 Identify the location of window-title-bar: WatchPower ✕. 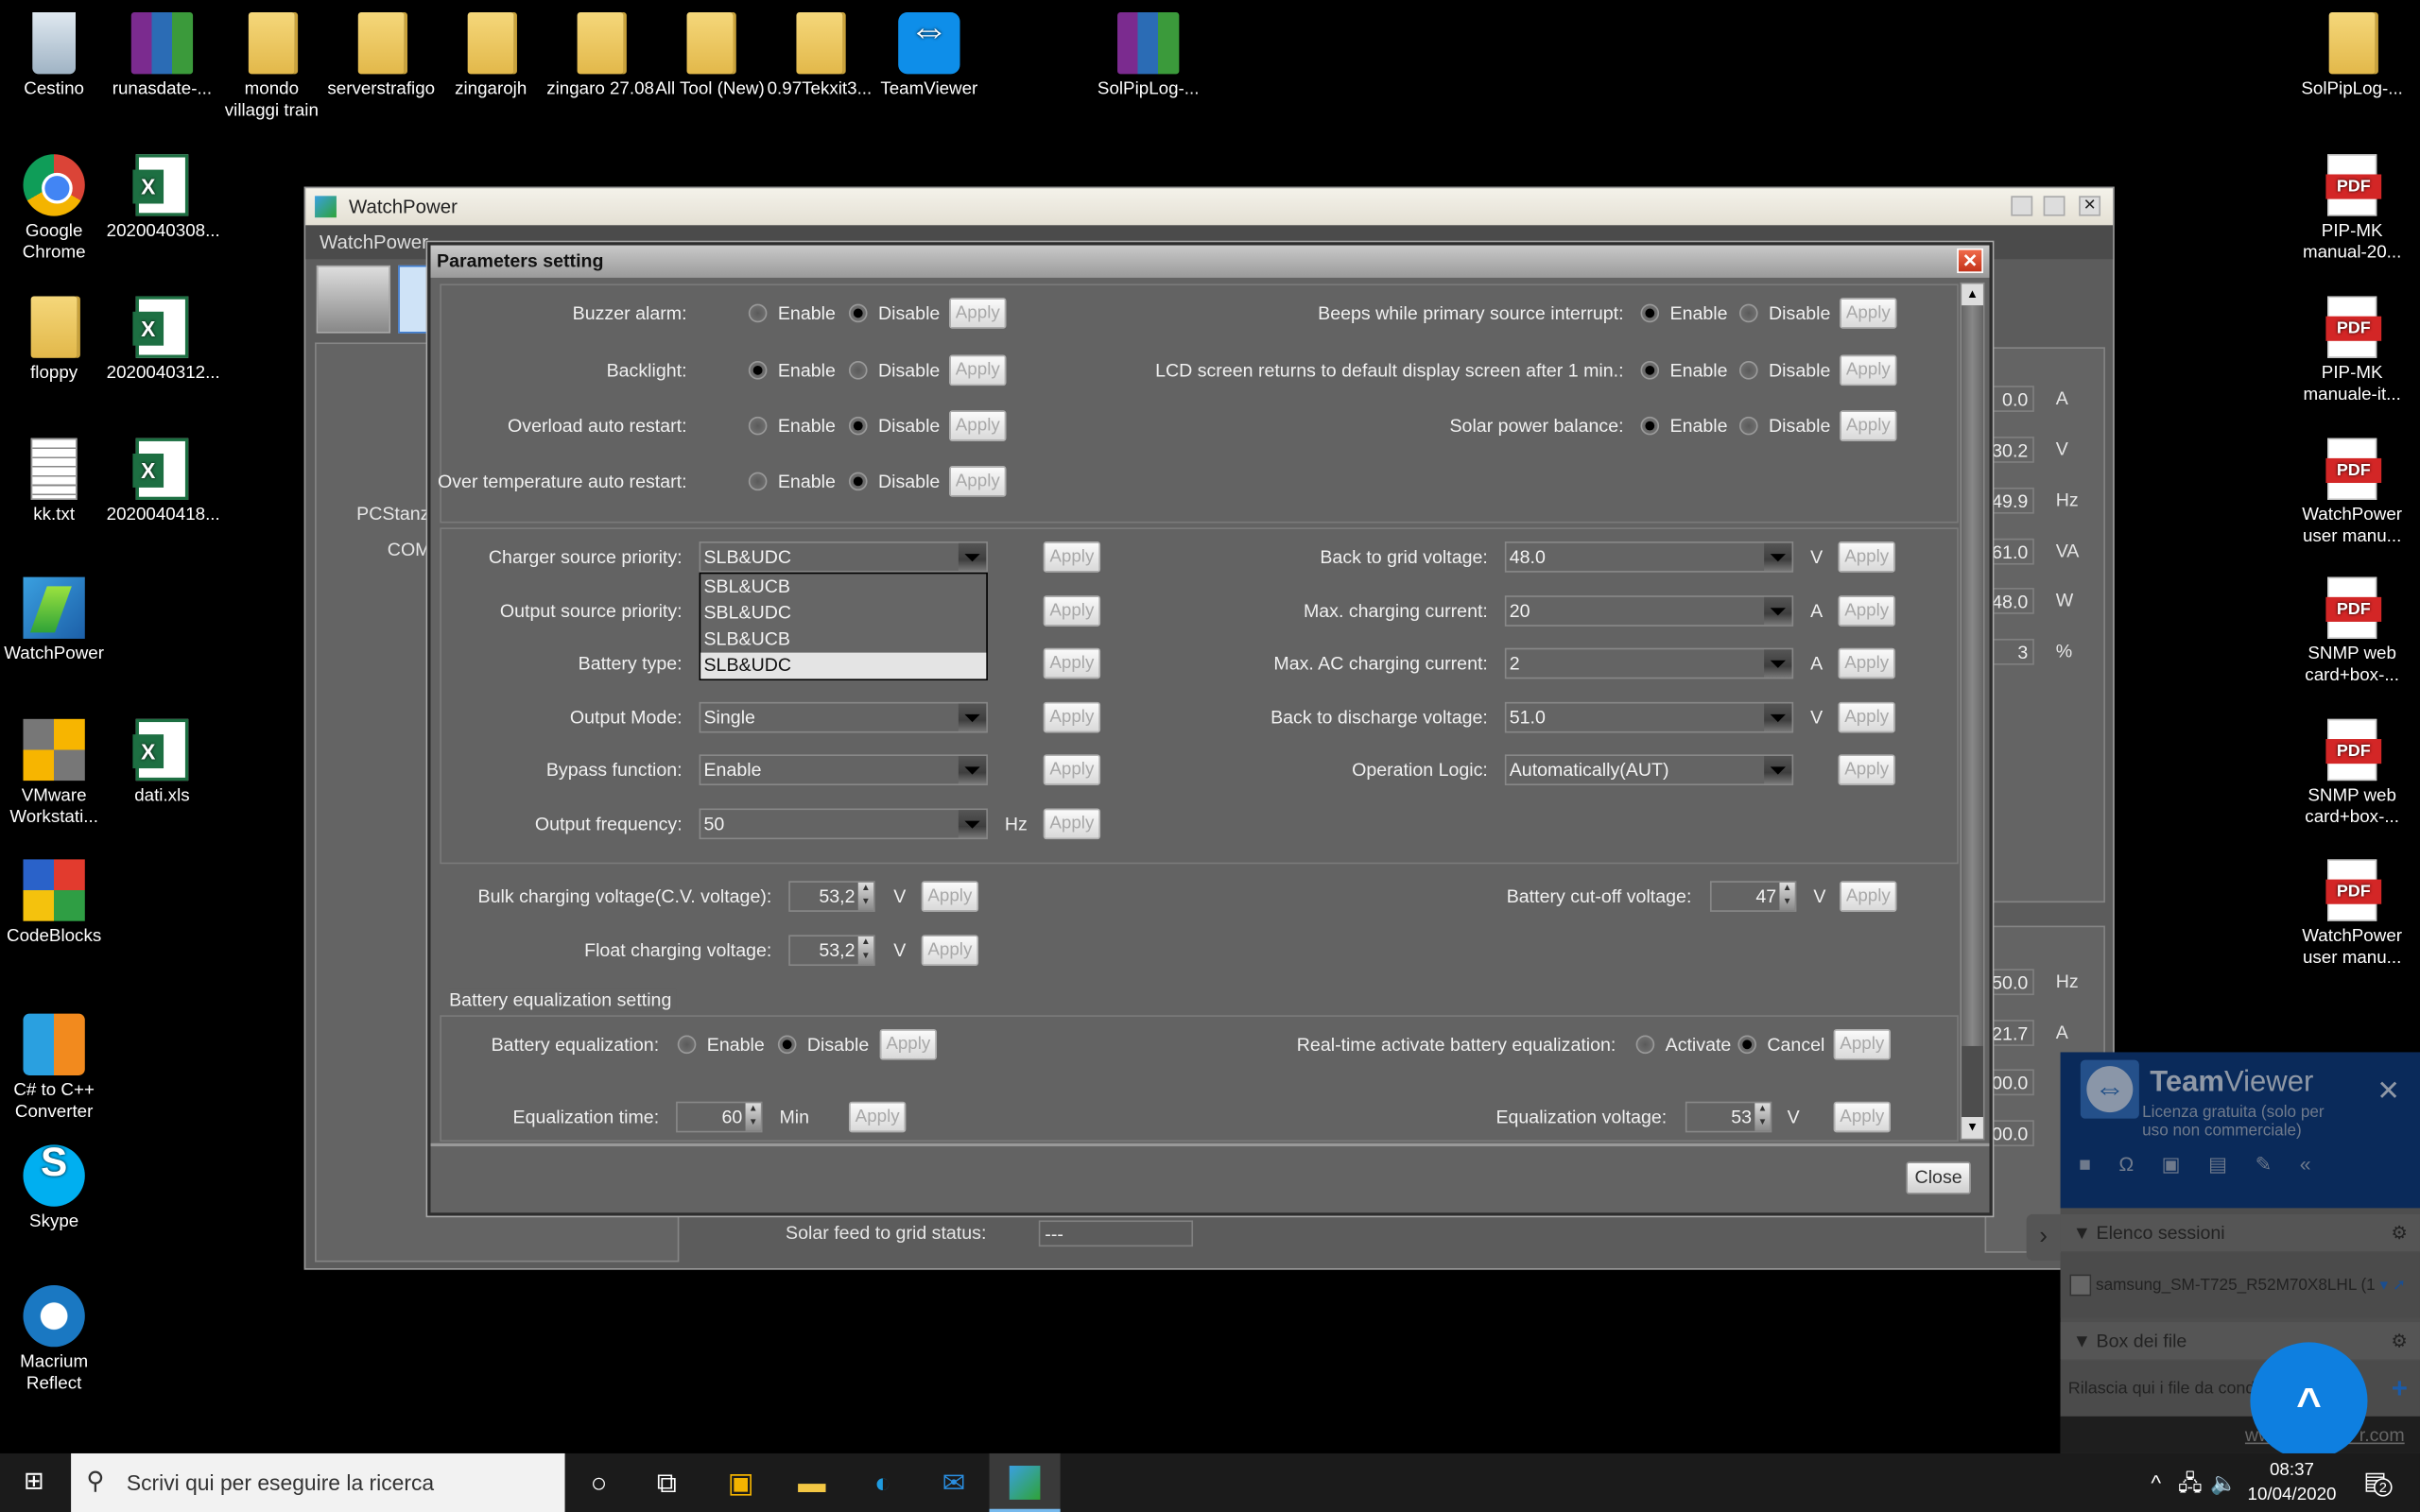
(1210, 207).